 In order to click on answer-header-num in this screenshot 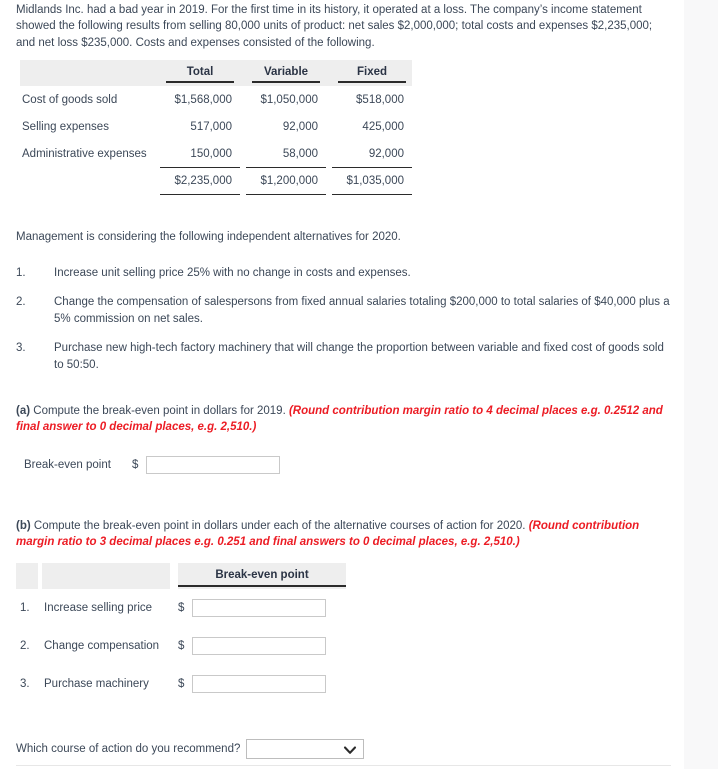, I will do `click(27, 576)`.